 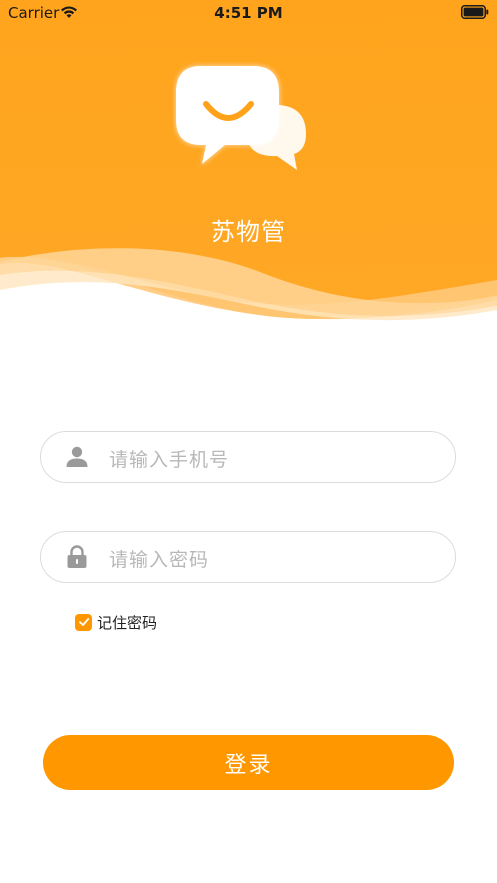 I want to click on phone-placeholder: 请输入手机号, so click(x=169, y=460).